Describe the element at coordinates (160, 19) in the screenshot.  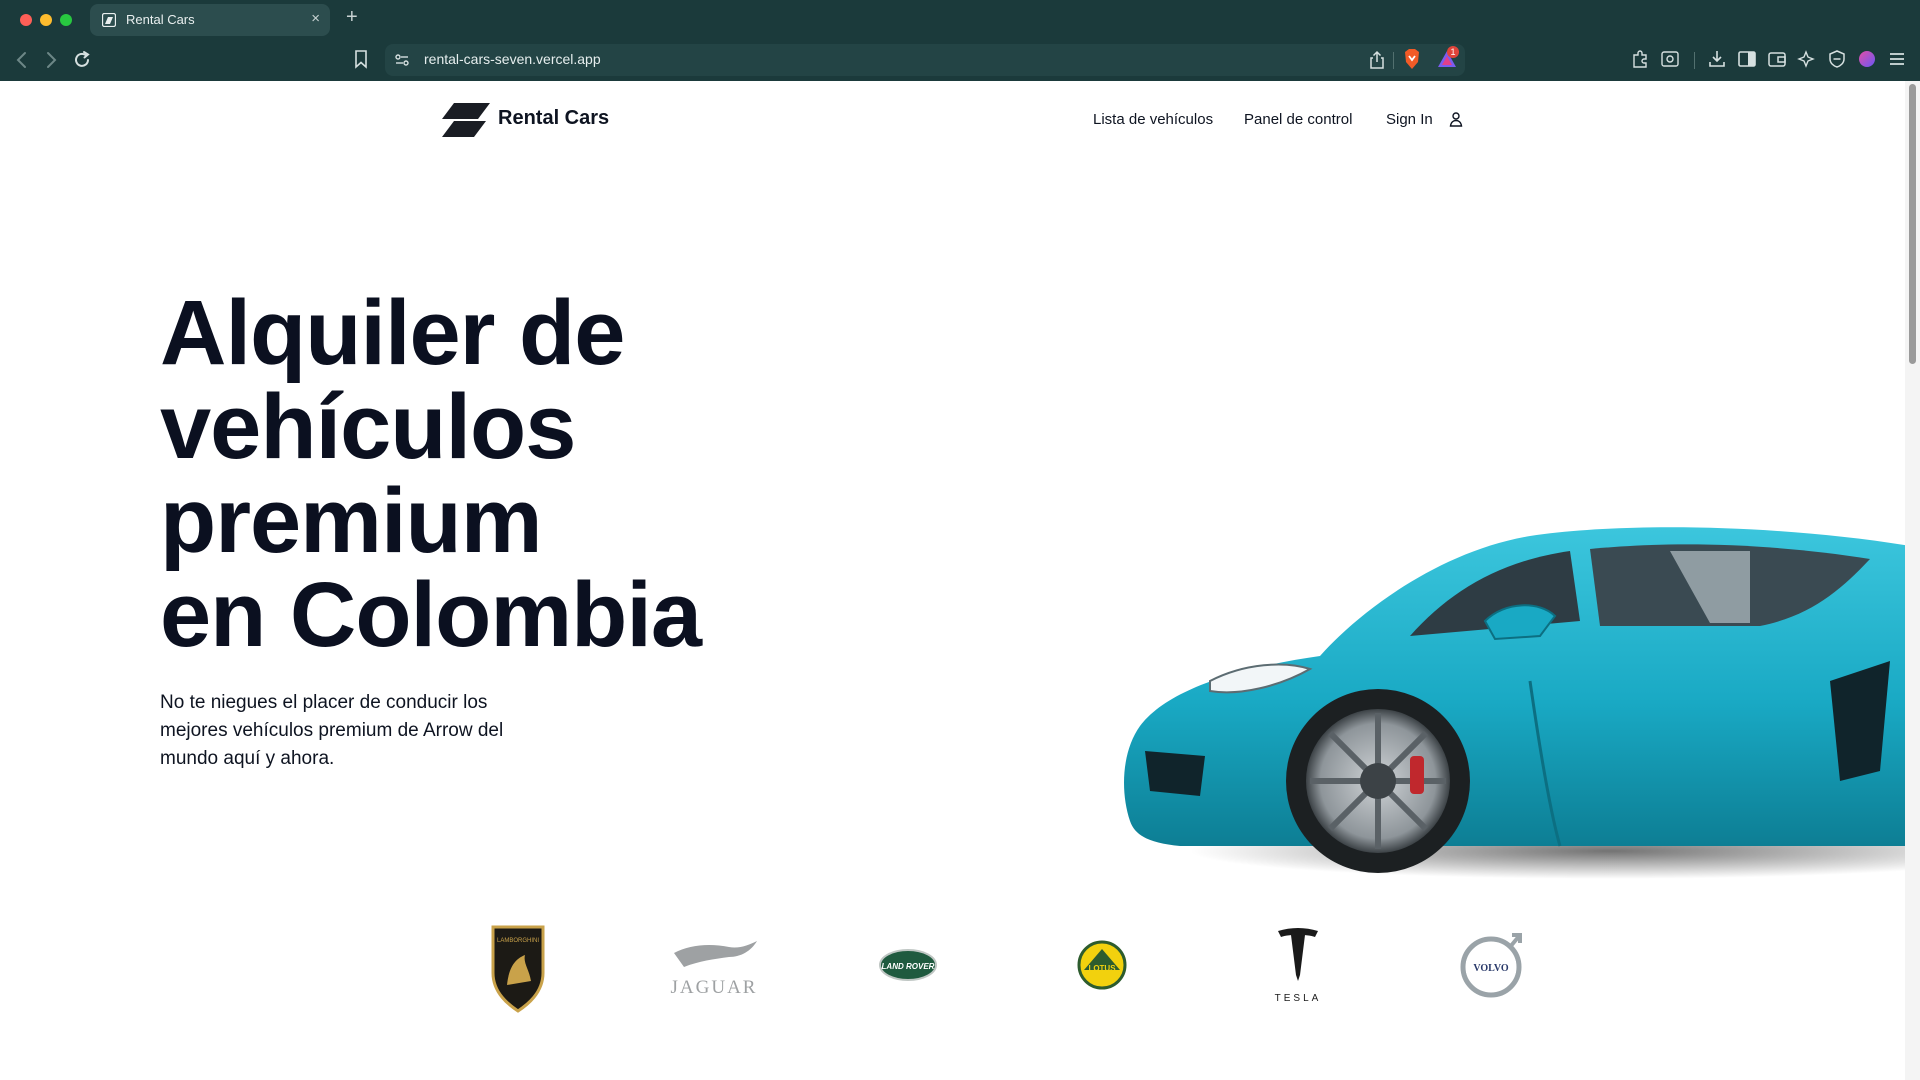
I see `tab-title: Rental Cars` at that location.